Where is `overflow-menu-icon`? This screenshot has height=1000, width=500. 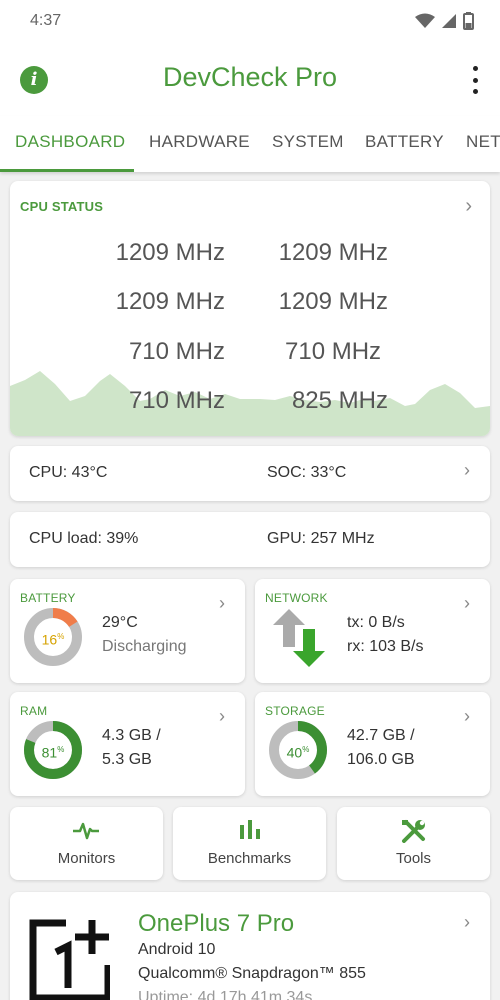
overflow-menu-icon is located at coordinates (475, 80).